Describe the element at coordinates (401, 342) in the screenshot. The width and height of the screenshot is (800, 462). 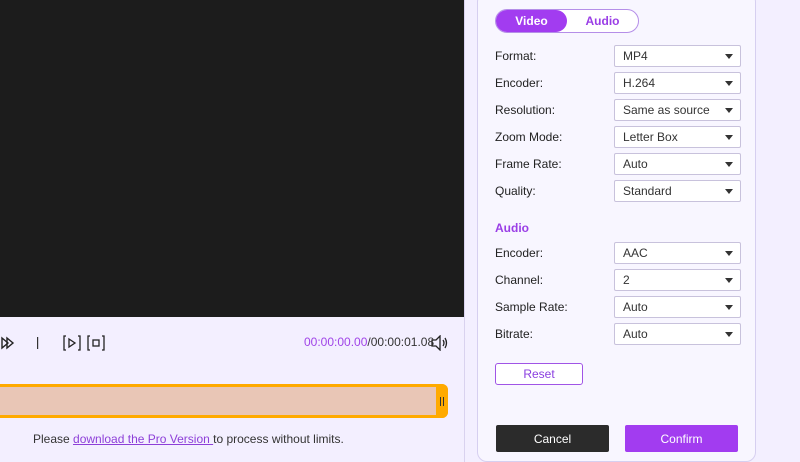
I see `total-time: /00:00:01.08` at that location.